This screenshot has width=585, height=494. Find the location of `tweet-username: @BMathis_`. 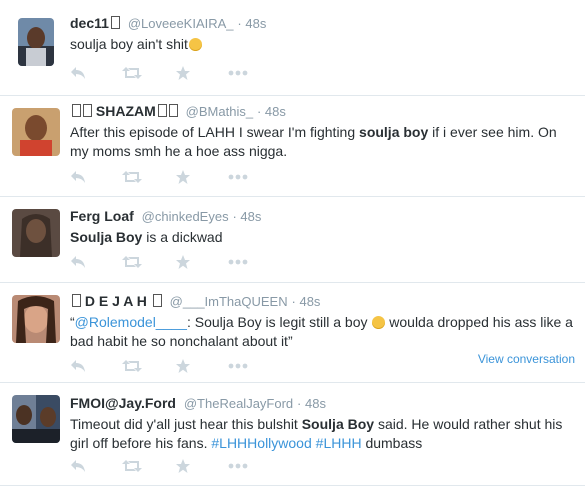

tweet-username: @BMathis_ is located at coordinates (219, 111).